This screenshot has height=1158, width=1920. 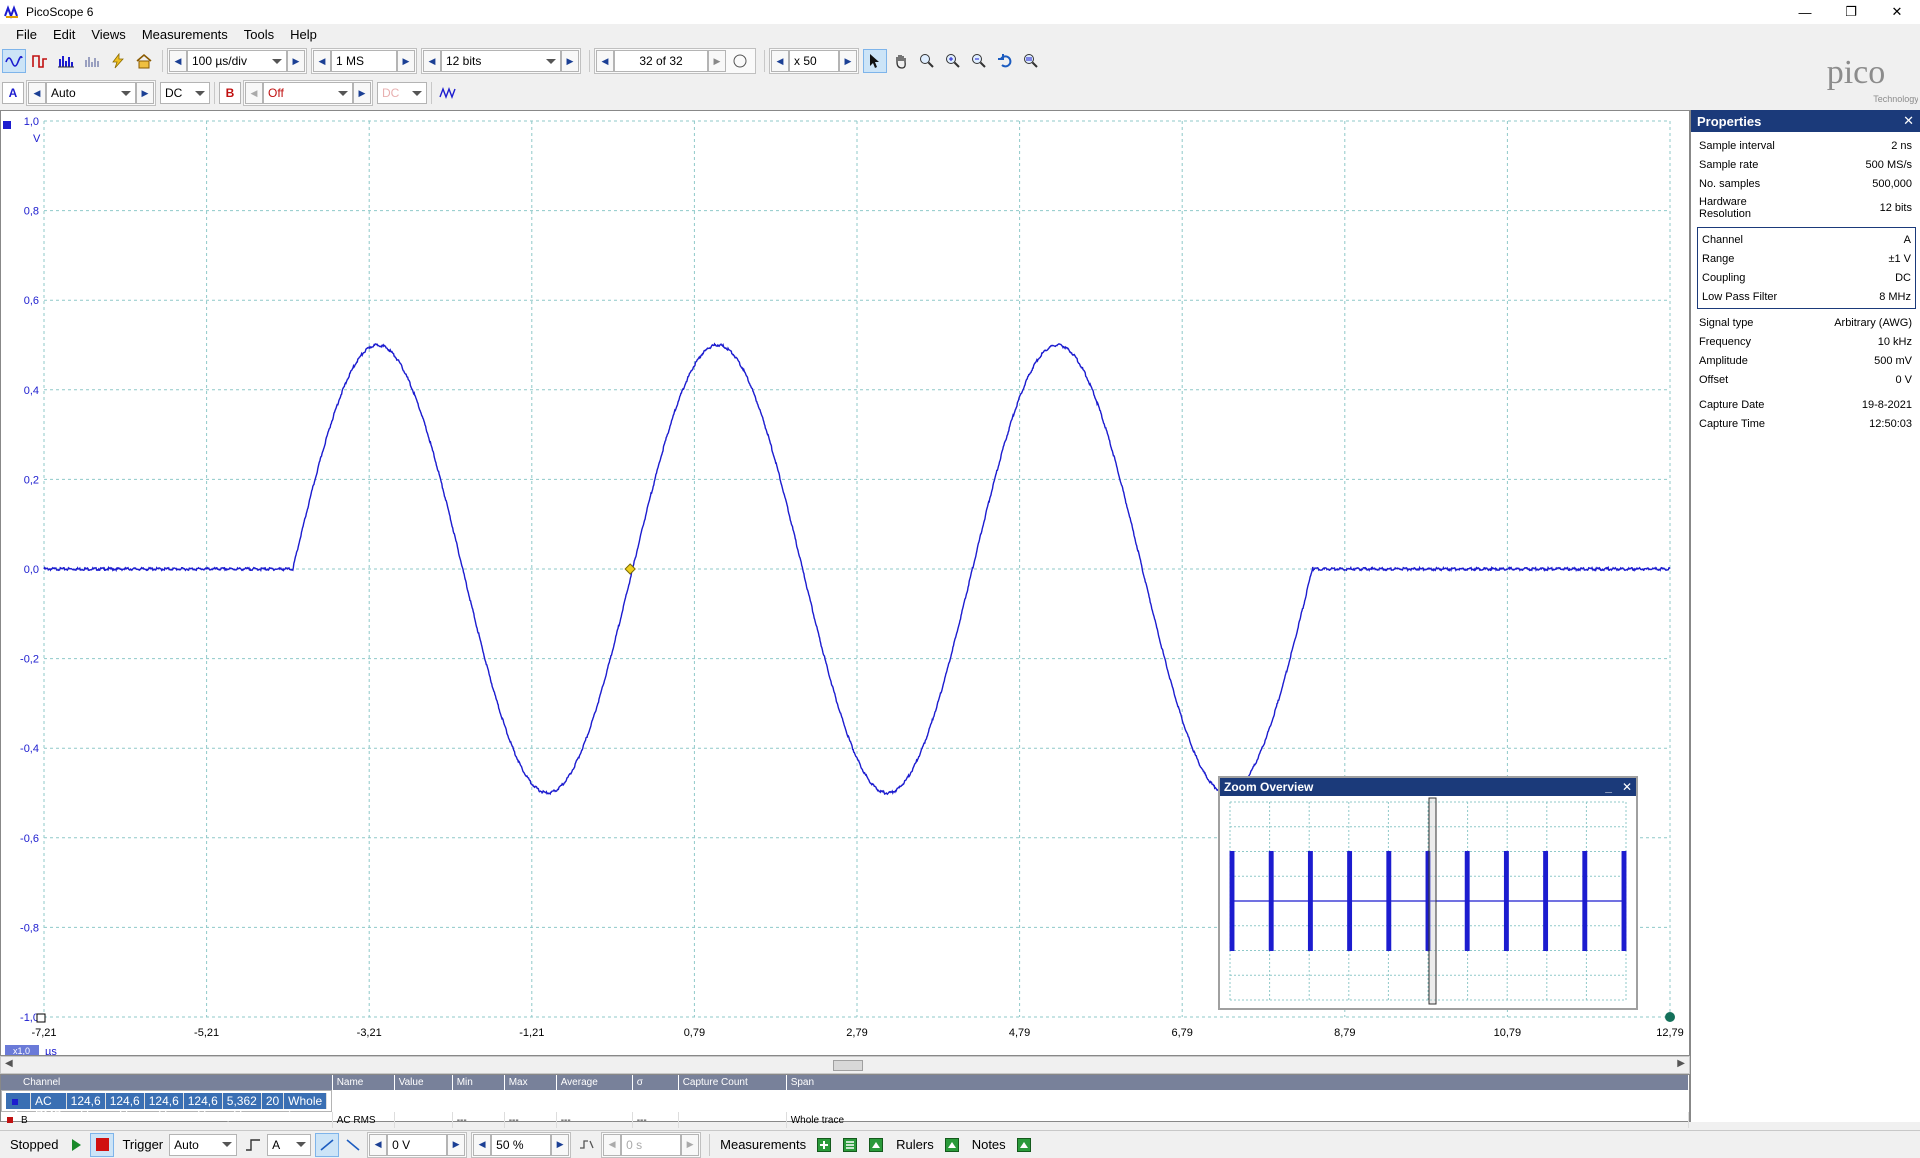 What do you see at coordinates (587, 1145) in the screenshot?
I see `post-trigger-delay-button` at bounding box center [587, 1145].